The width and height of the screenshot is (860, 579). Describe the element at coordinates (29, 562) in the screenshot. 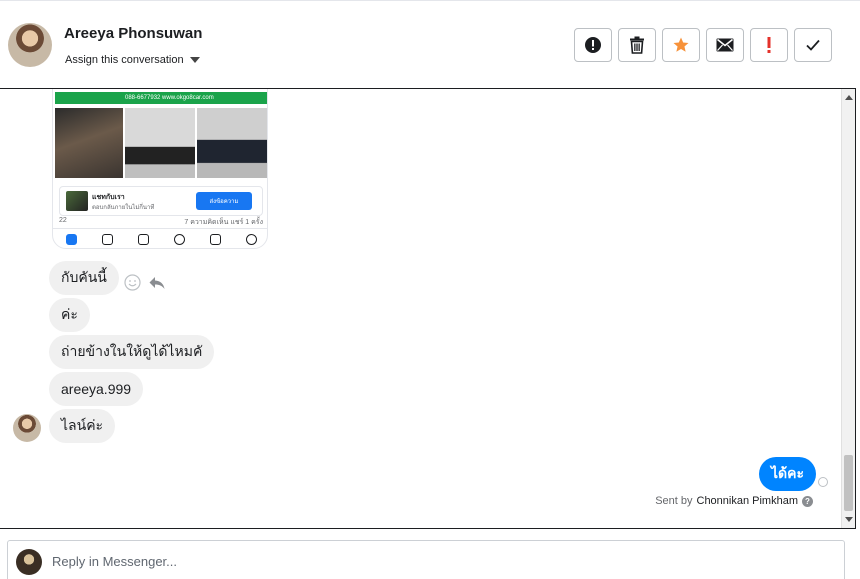

I see `page-avatar` at that location.